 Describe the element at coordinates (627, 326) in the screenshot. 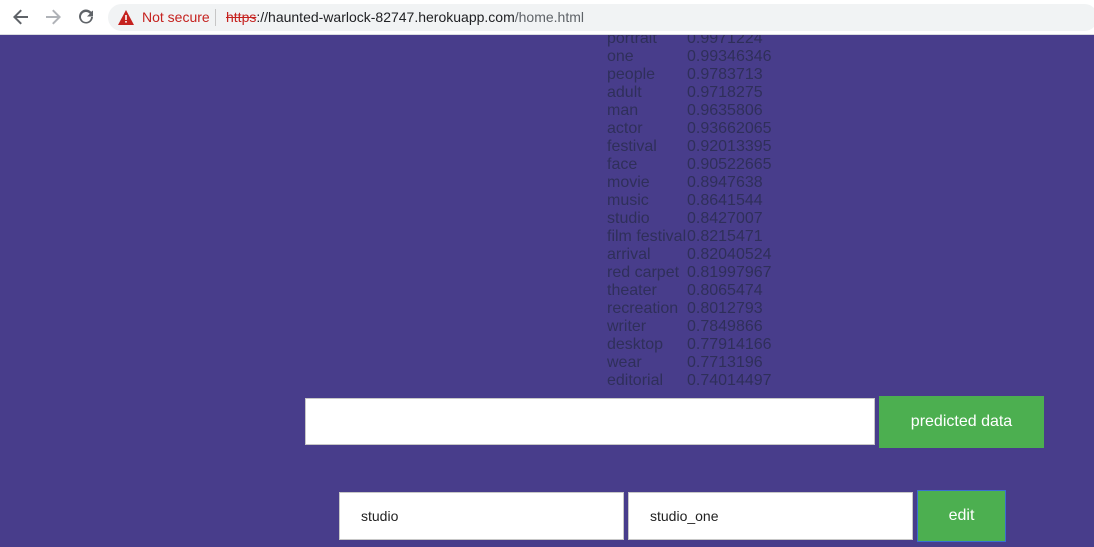

I see `prediction-label: writer` at that location.